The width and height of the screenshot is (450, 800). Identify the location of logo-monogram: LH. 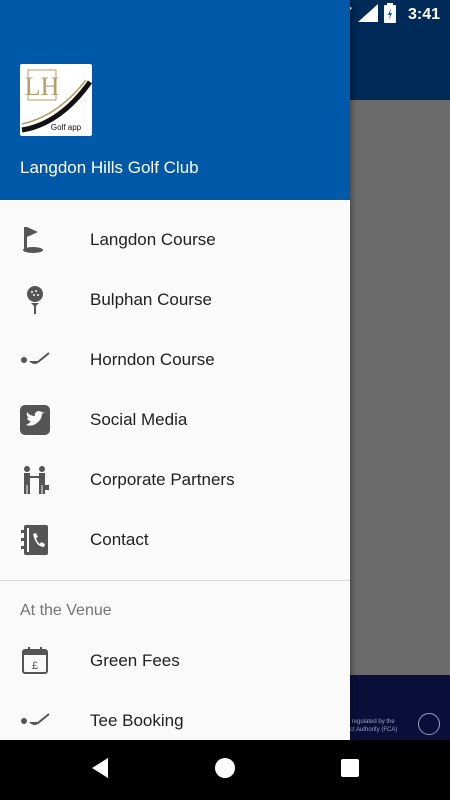
(42, 86).